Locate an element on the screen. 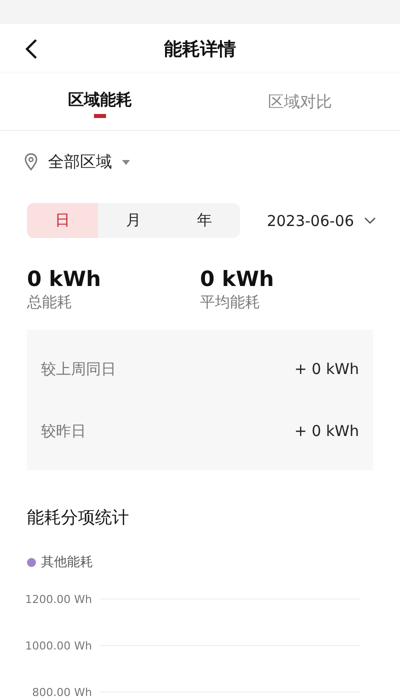  back-icon is located at coordinates (31, 49).